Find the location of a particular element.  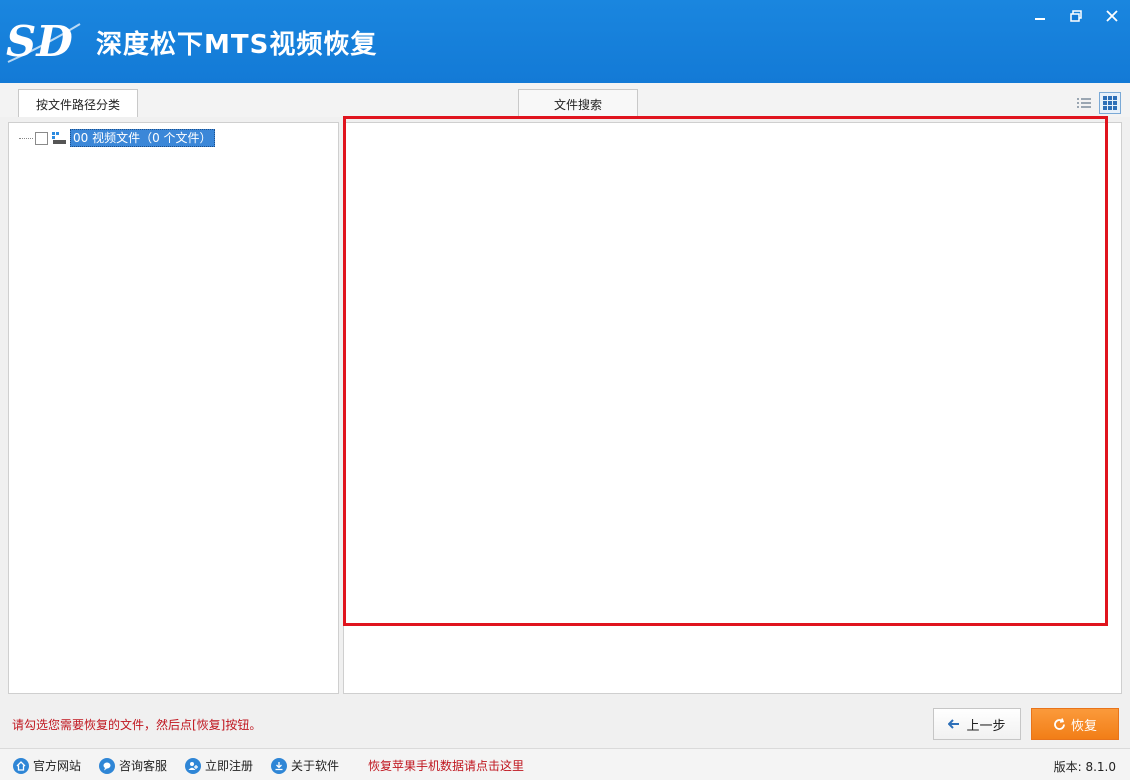

window-controls is located at coordinates (1076, 16).